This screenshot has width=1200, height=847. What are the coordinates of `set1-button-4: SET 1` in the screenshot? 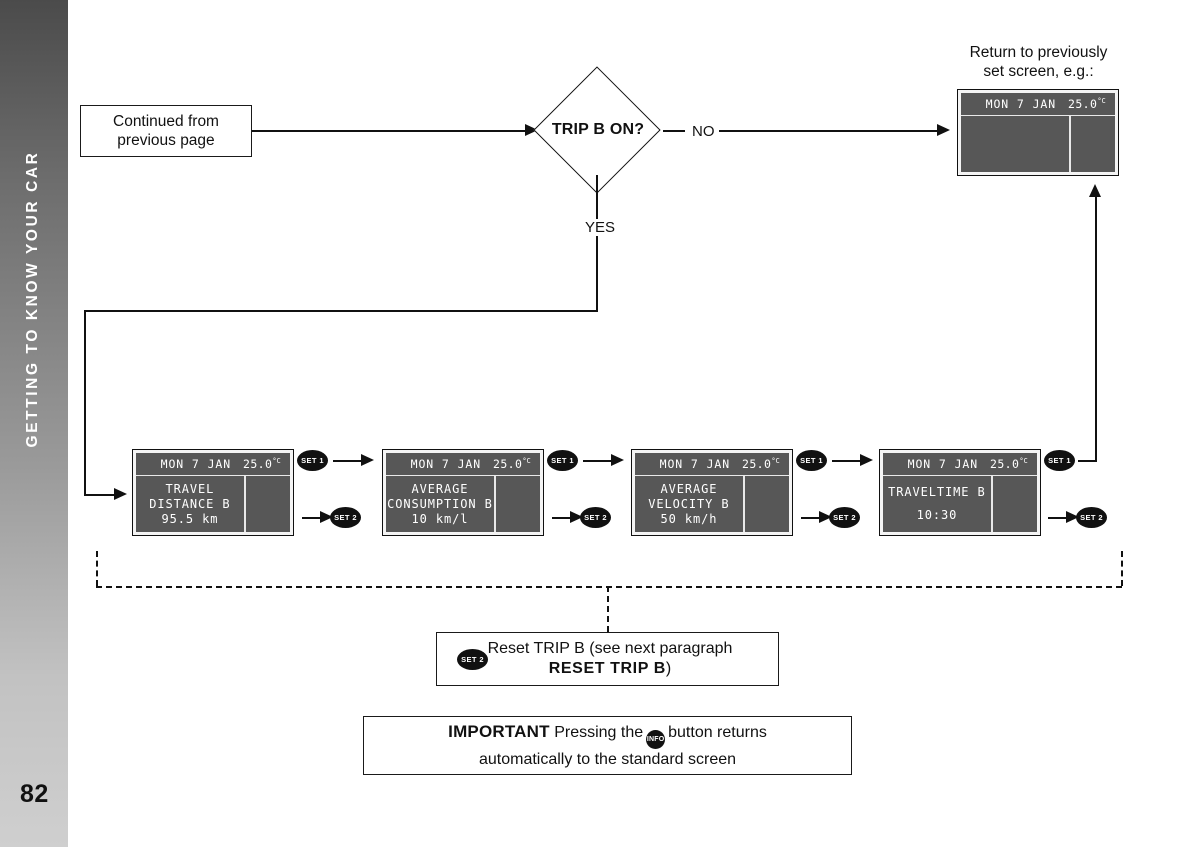 It's located at (1059, 460).